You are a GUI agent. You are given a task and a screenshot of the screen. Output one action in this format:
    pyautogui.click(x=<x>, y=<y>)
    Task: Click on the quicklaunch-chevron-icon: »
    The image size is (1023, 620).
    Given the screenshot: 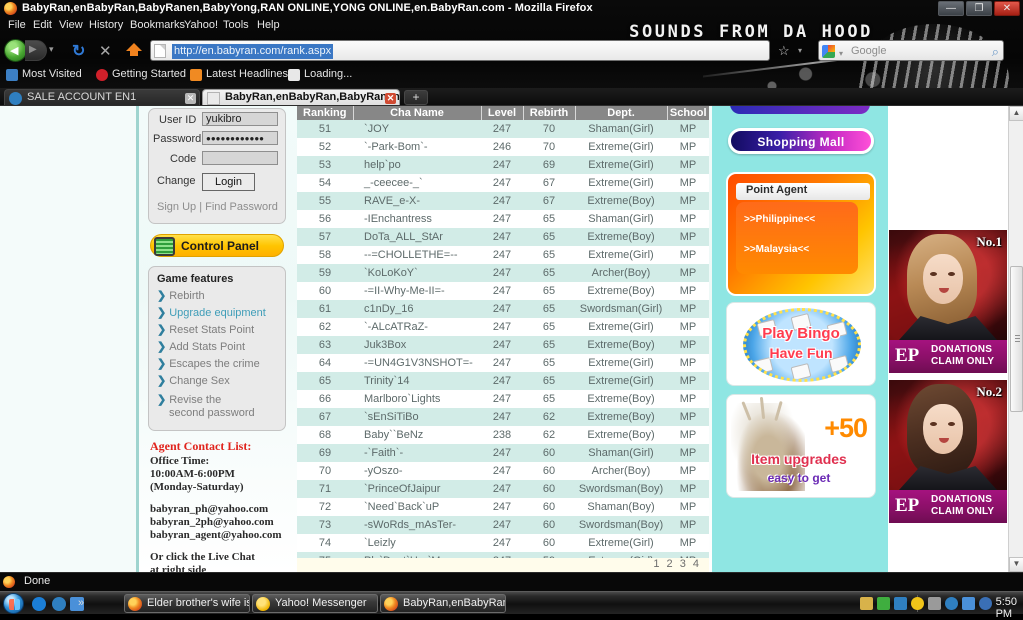 What is the action you would take?
    pyautogui.click(x=81, y=603)
    